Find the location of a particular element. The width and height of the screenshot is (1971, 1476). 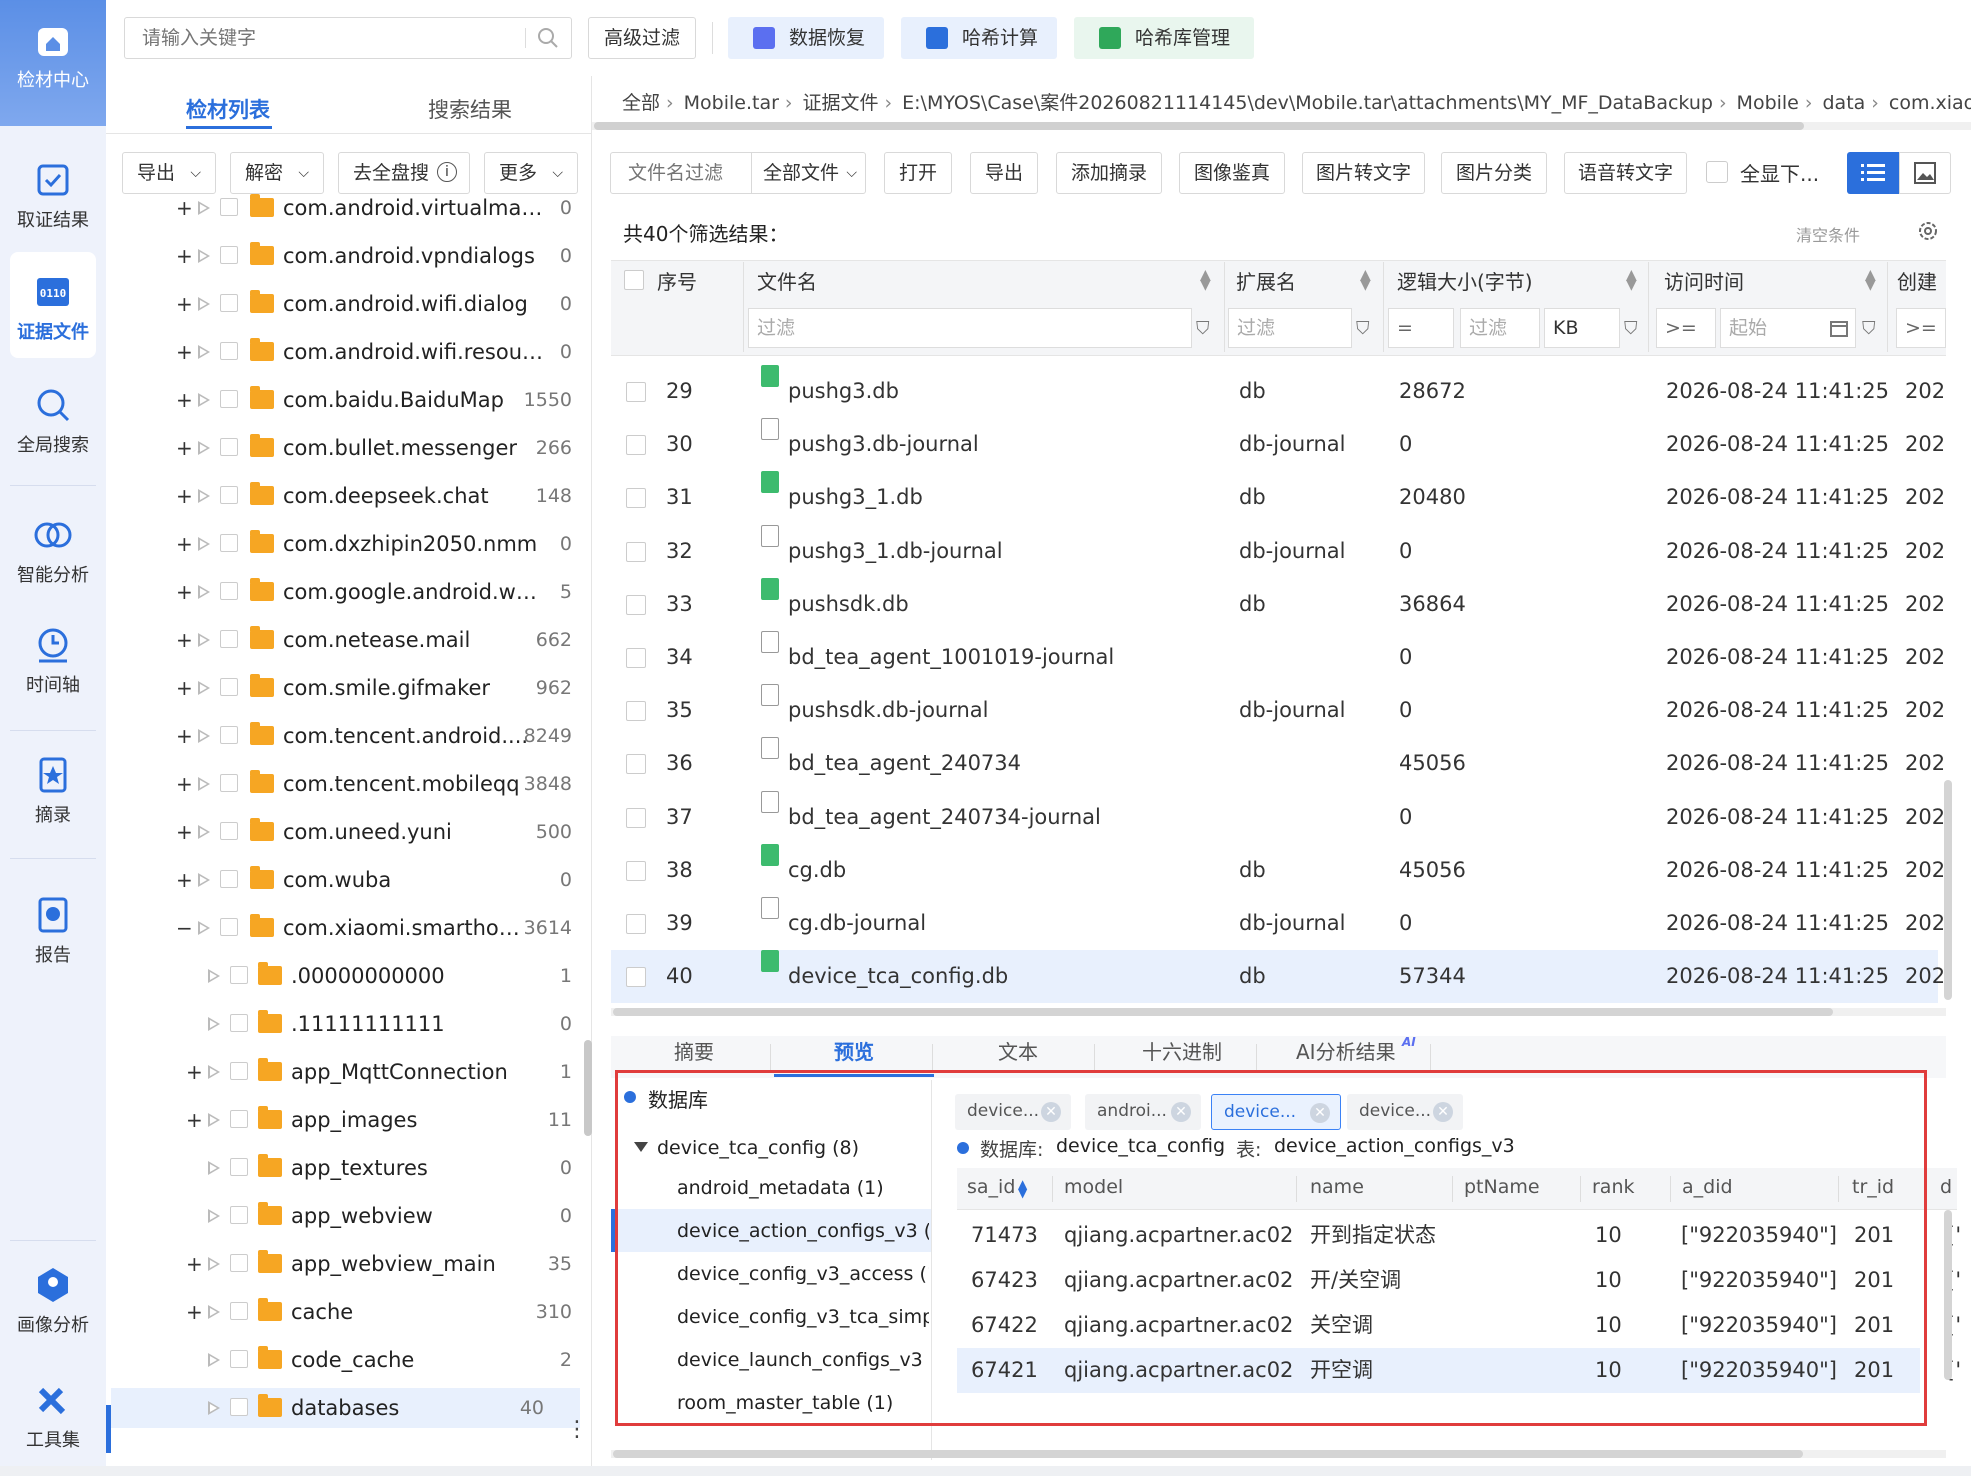

db-table-item: room_master_table (1) is located at coordinates (803, 1403).